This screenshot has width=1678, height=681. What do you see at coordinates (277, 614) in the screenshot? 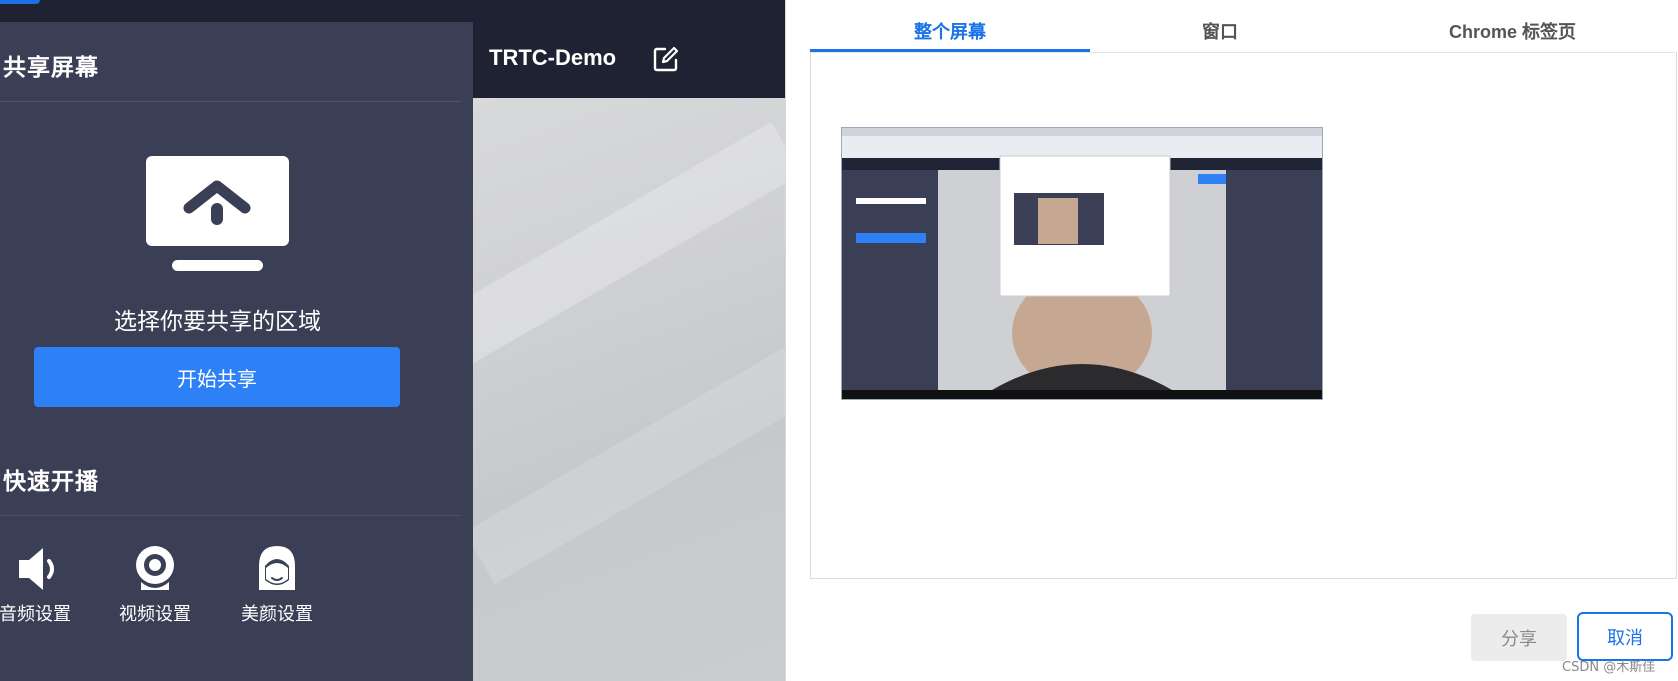
I see `beauty-settings-label: 美颜设置` at bounding box center [277, 614].